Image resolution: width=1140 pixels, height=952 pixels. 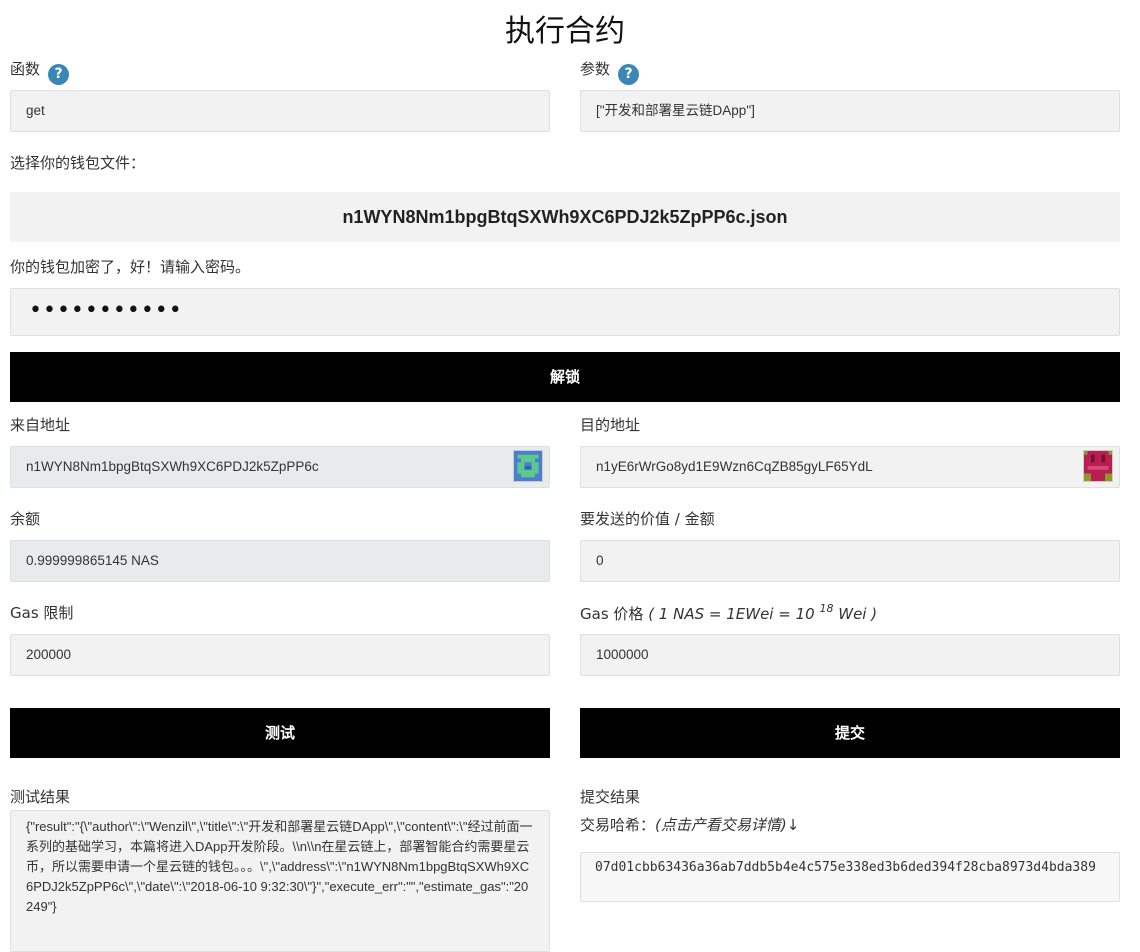 What do you see at coordinates (647, 519) in the screenshot?
I see `value-amount-label: 要发送的价值 / 金额` at bounding box center [647, 519].